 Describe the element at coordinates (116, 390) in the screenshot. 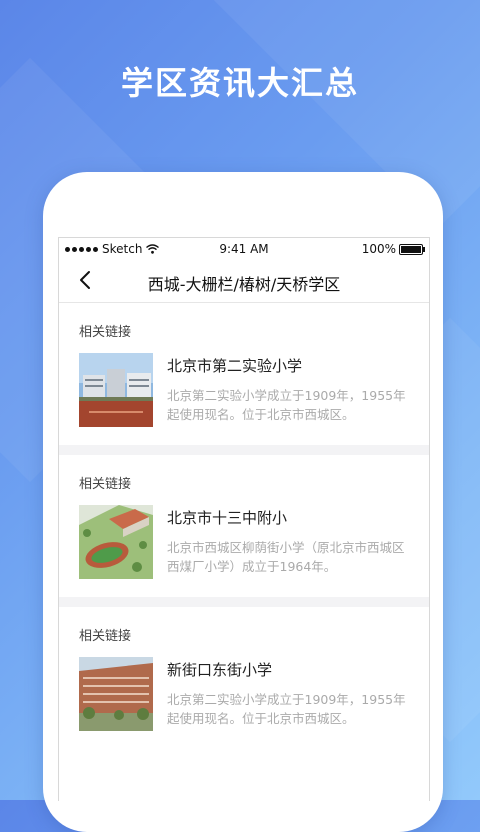

I see `school-building-photo` at that location.